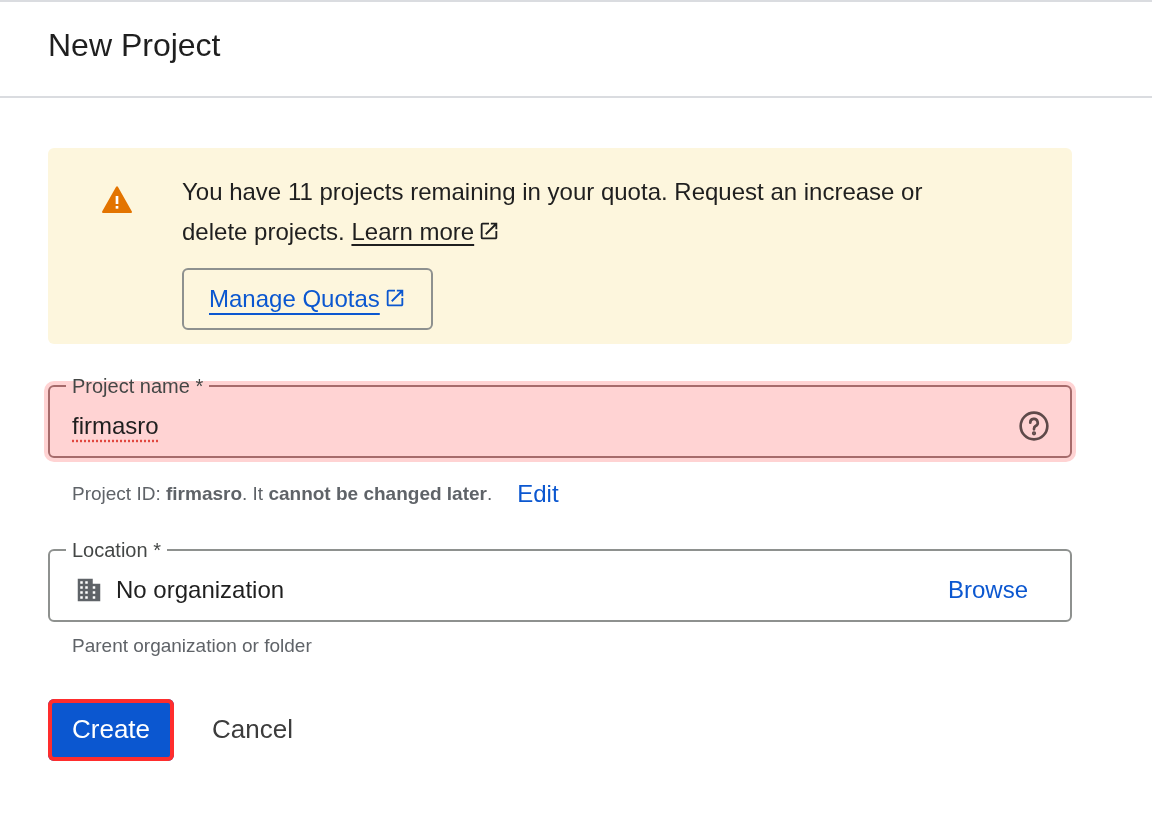 The width and height of the screenshot is (1152, 828). Describe the element at coordinates (117, 200) in the screenshot. I see `warning-icon` at that location.